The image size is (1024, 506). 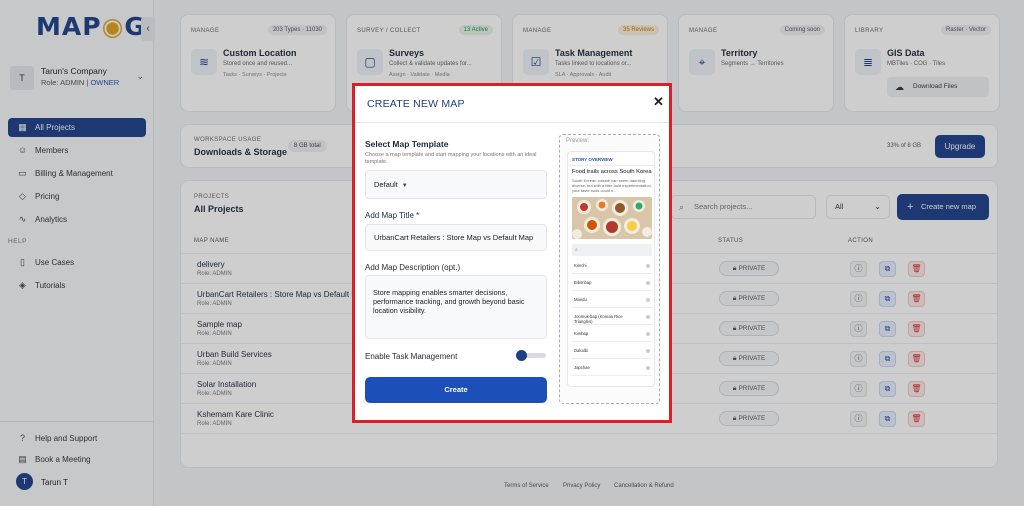 What do you see at coordinates (411, 356) in the screenshot?
I see `task-management-label: Enable Task Management` at bounding box center [411, 356].